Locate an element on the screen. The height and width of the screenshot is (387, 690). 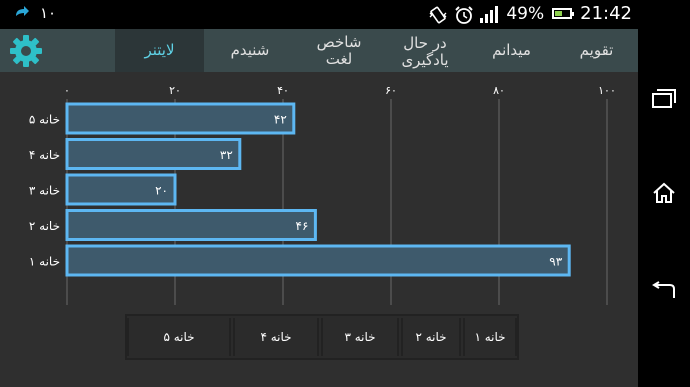
tab-leitner: لایتنر is located at coordinates (159, 50).